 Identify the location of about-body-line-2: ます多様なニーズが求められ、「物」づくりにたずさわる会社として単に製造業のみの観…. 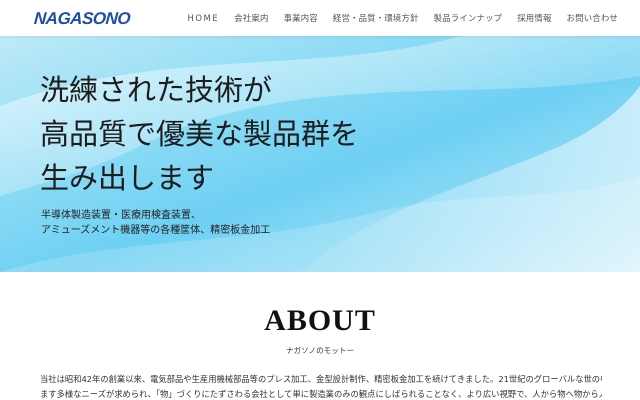
(321, 394).